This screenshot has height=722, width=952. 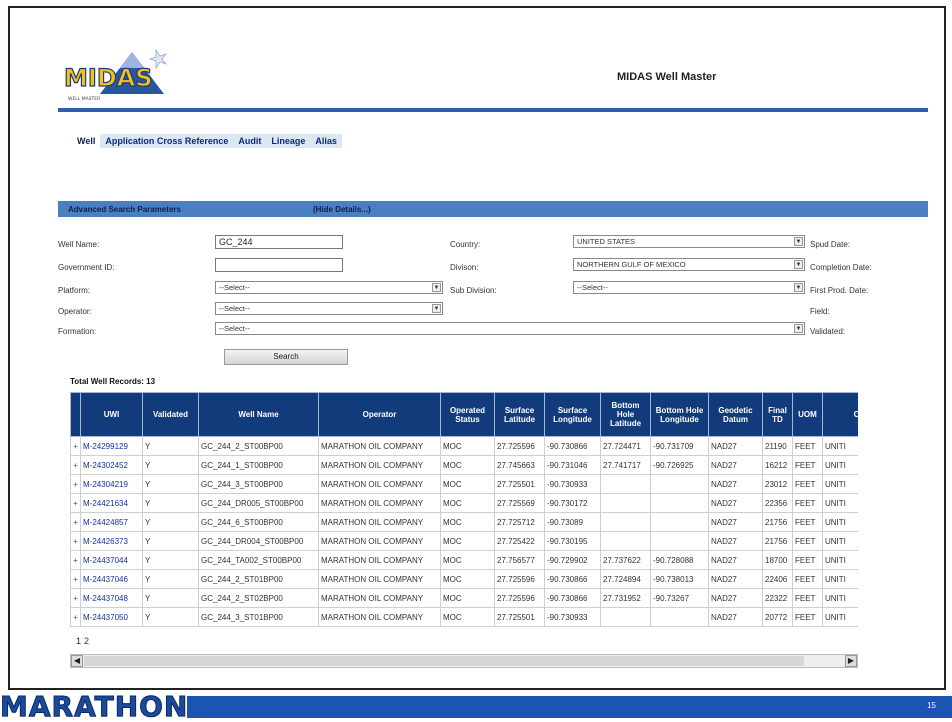 What do you see at coordinates (572, 503) in the screenshot?
I see `surface-longitude-cell: -90.730172` at bounding box center [572, 503].